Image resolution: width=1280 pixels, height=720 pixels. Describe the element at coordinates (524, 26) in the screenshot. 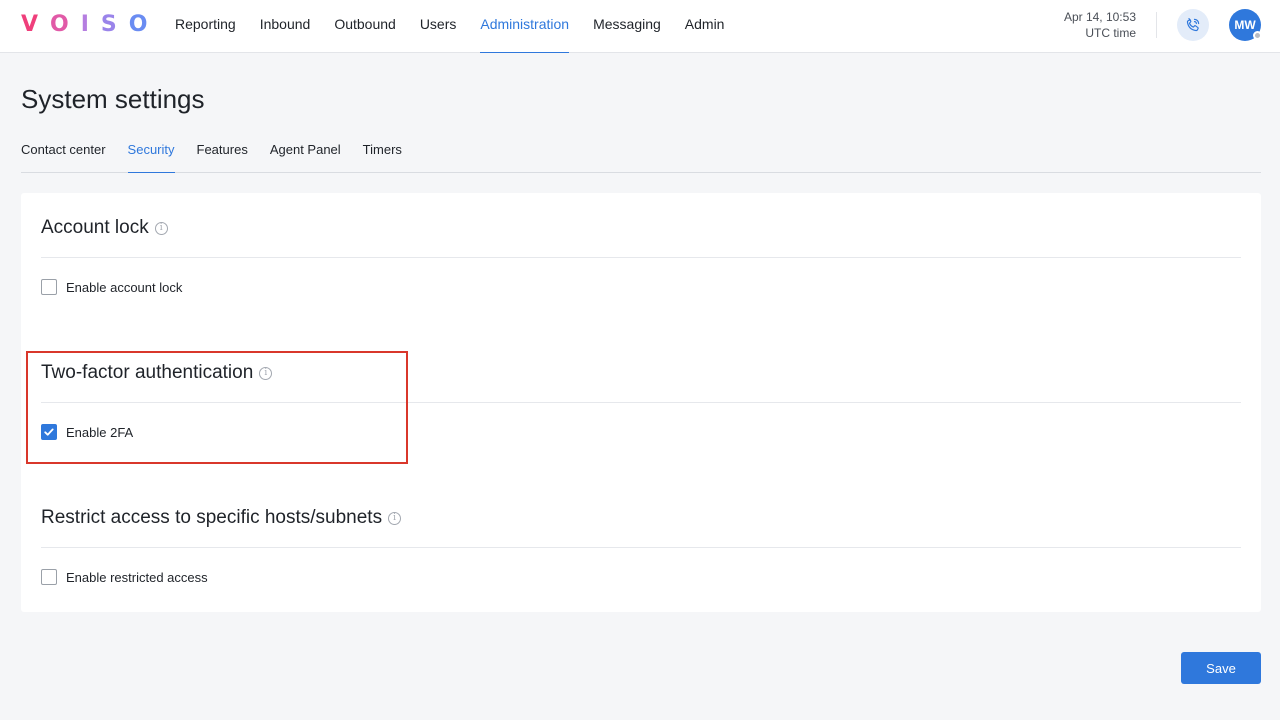

I see `nav-item-administration: Administration` at that location.